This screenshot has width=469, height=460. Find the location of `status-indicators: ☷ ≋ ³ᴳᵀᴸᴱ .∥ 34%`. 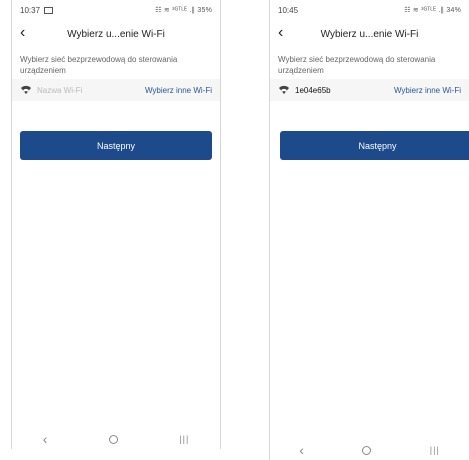

status-indicators: ☷ ≋ ³ᴳᵀᴸᴱ .∥ 34% is located at coordinates (432, 10).